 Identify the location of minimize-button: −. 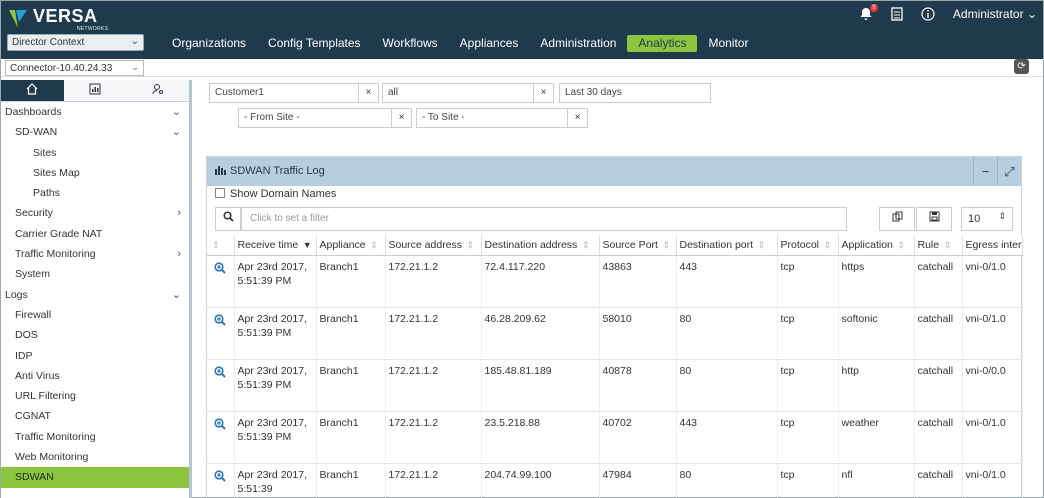
(985, 171).